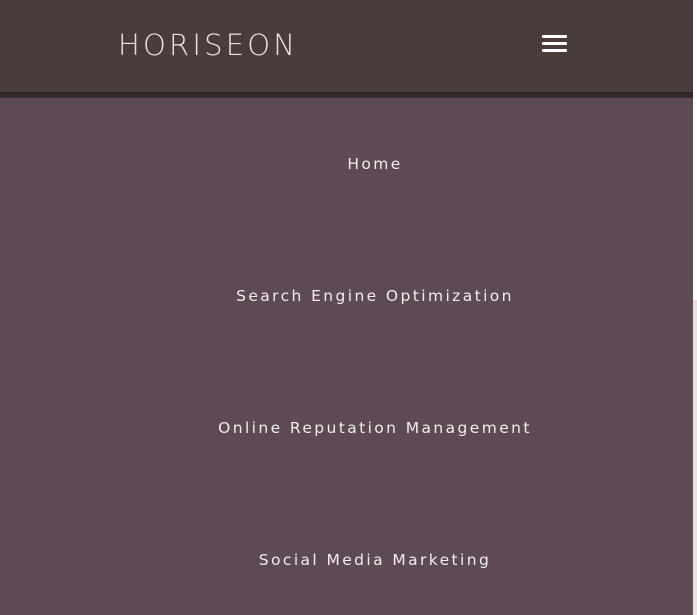 The image size is (697, 615). What do you see at coordinates (348, 296) in the screenshot?
I see `nav-item-search-engine-optimization: Search Engine Optimization` at bounding box center [348, 296].